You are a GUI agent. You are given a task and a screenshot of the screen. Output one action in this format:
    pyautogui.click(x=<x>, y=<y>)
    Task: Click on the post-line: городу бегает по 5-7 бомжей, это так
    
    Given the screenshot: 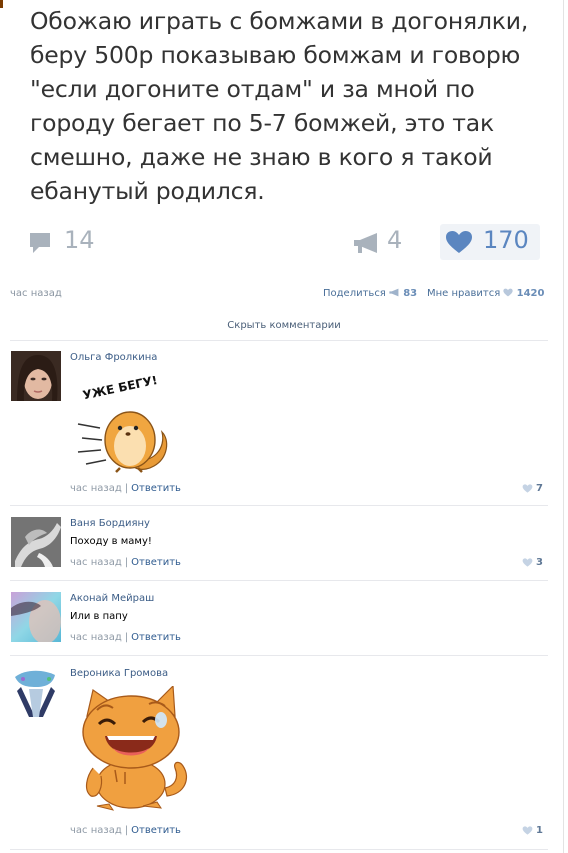 What is the action you would take?
    pyautogui.click(x=262, y=123)
    